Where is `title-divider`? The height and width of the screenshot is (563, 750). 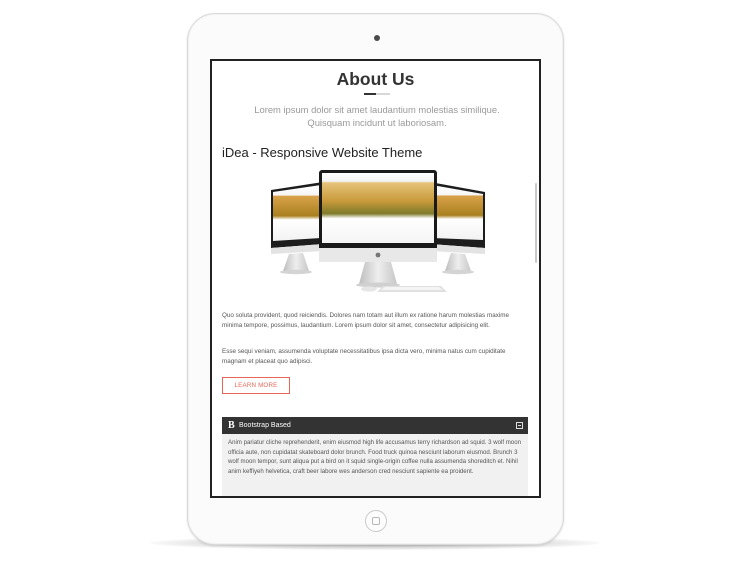 title-divider is located at coordinates (377, 94).